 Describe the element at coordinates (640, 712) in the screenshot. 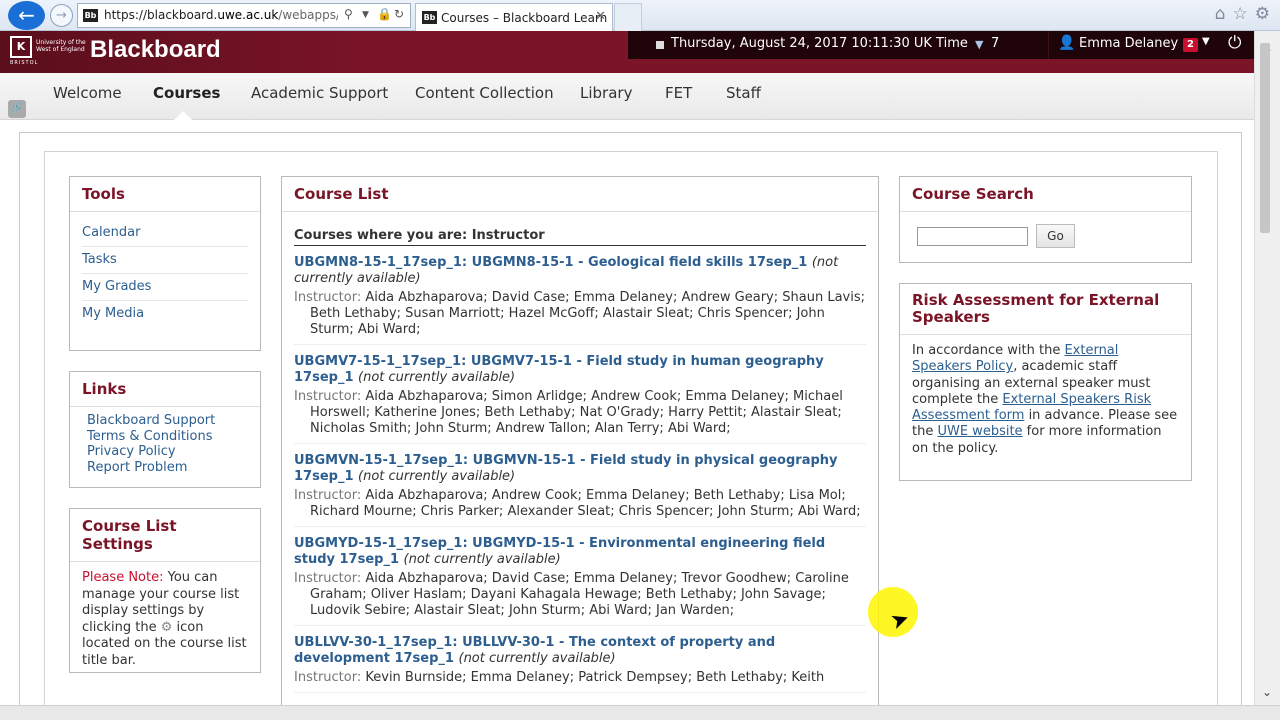

I see `status-strip` at that location.